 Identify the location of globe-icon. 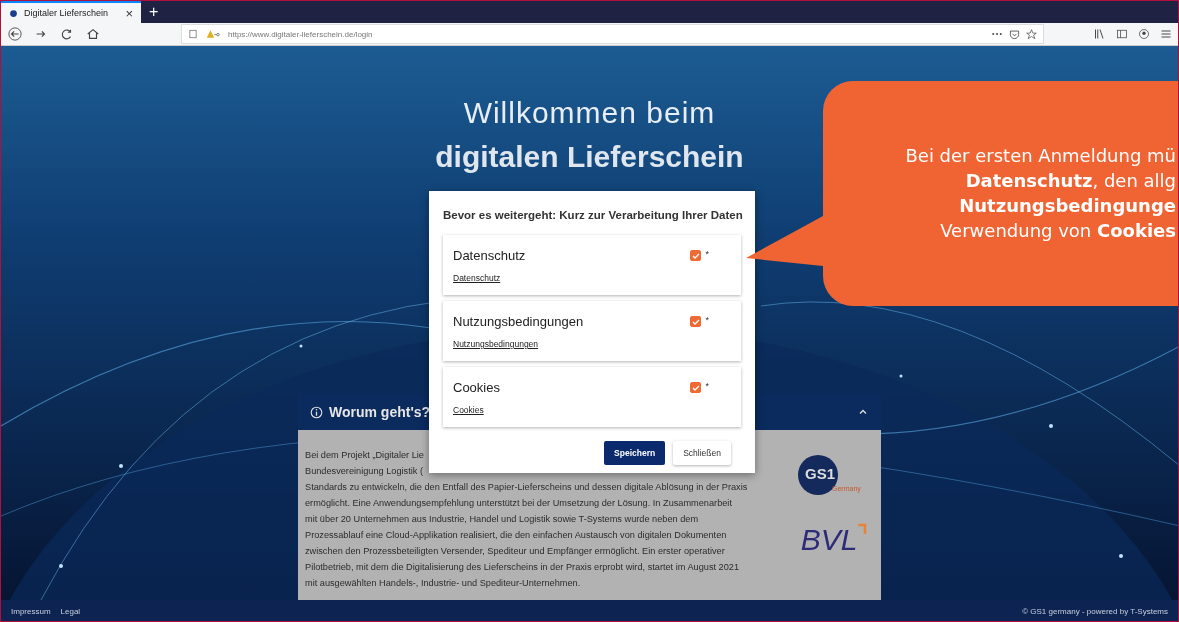
(13, 13).